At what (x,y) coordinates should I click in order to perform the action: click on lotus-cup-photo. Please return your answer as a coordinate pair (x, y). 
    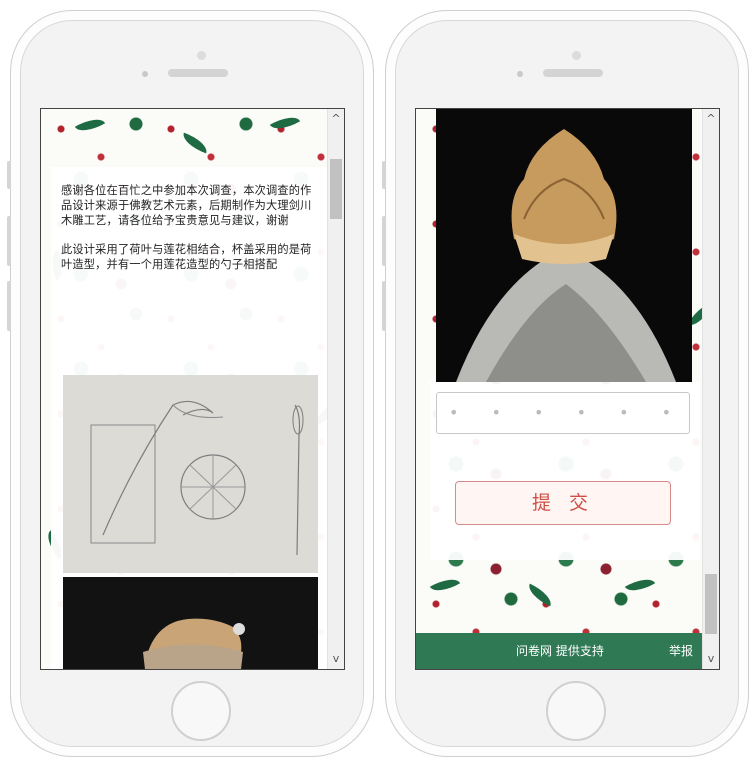
    Looking at the image, I should click on (564, 245).